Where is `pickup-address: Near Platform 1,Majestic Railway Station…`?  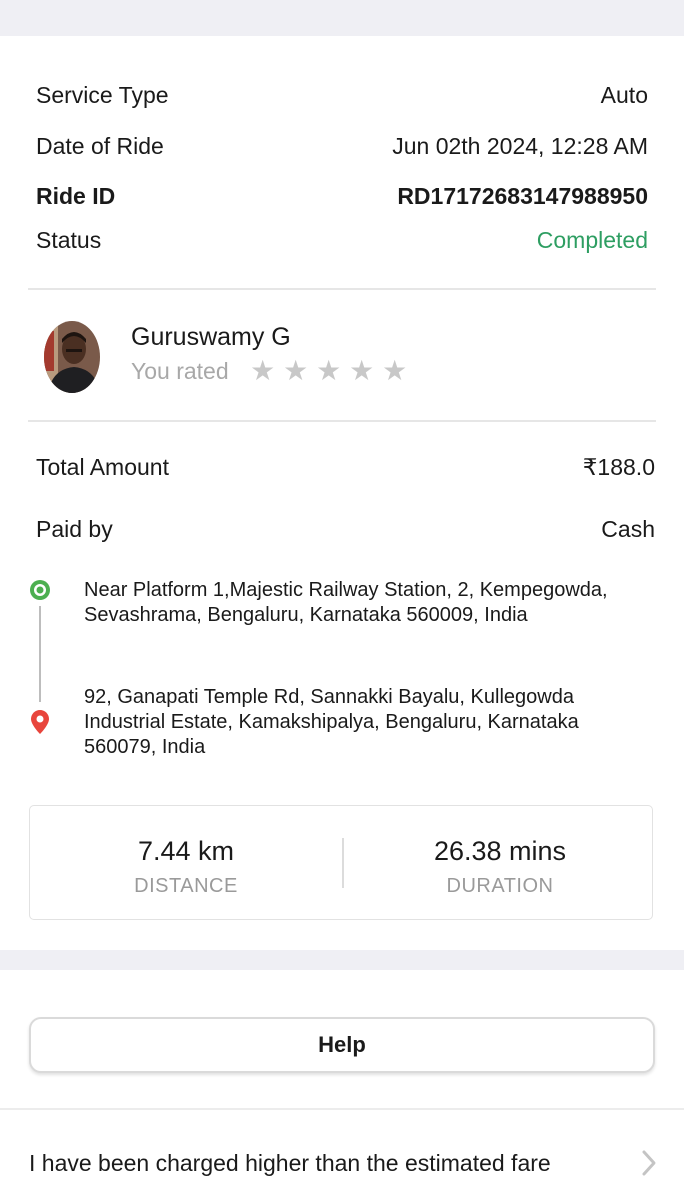
pickup-address: Near Platform 1,Majestic Railway Station… is located at coordinates (346, 602).